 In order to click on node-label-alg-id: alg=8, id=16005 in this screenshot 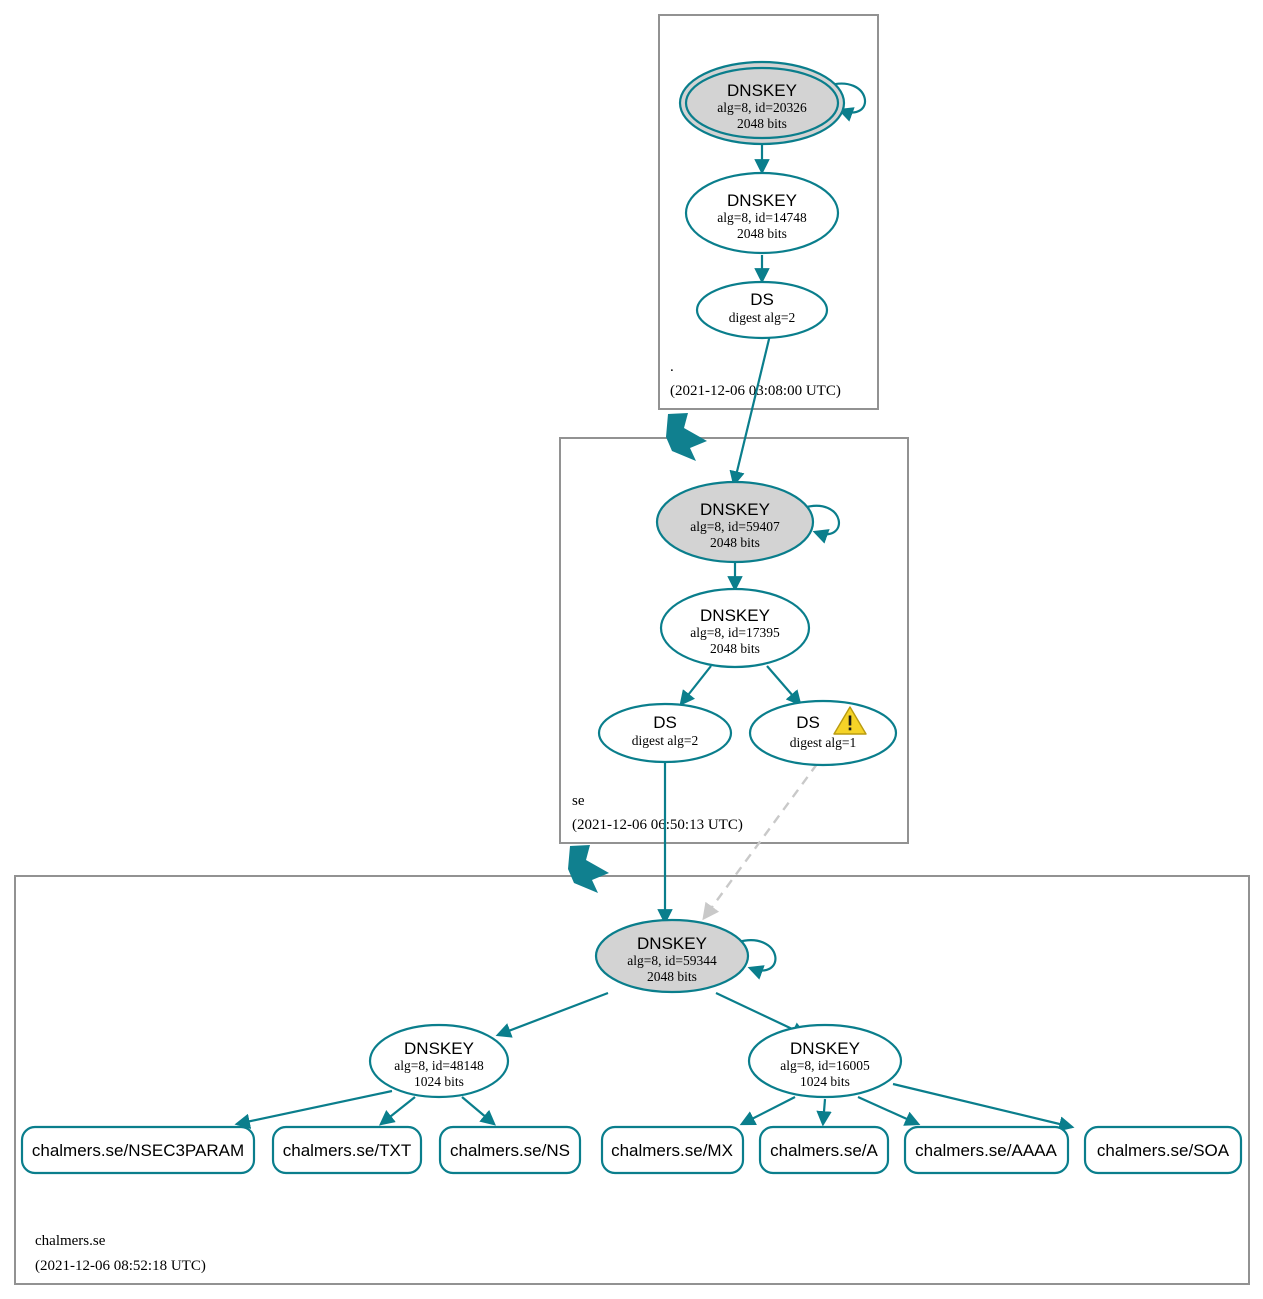, I will do `click(825, 1065)`.